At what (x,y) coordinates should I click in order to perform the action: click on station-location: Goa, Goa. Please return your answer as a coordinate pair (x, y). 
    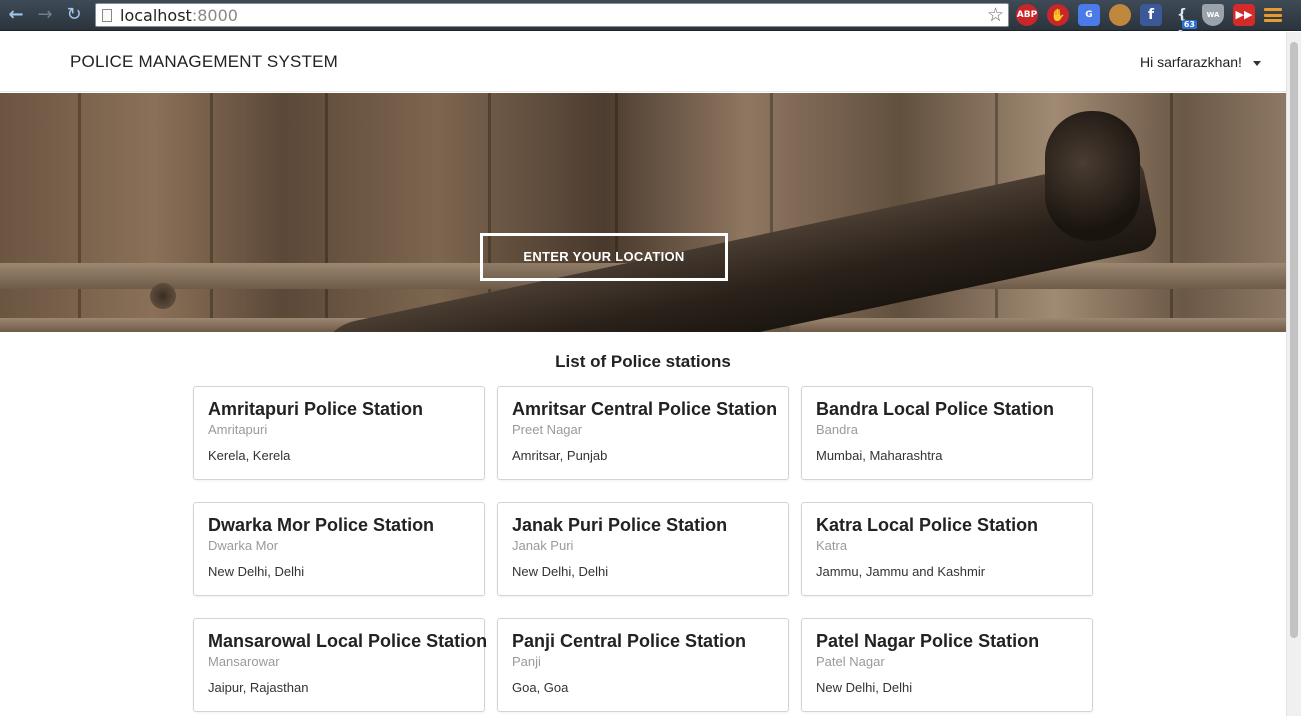
    Looking at the image, I should click on (540, 687).